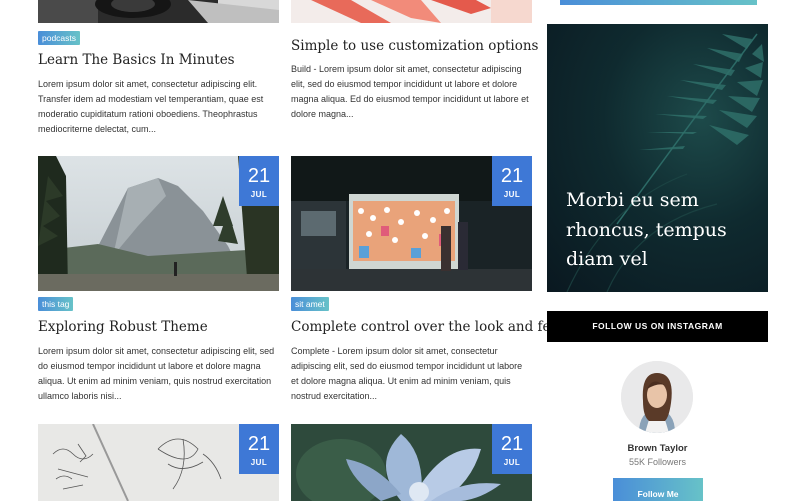 The height and width of the screenshot is (501, 800). What do you see at coordinates (658, 489) in the screenshot?
I see `follow-me-button: Follow Me` at bounding box center [658, 489].